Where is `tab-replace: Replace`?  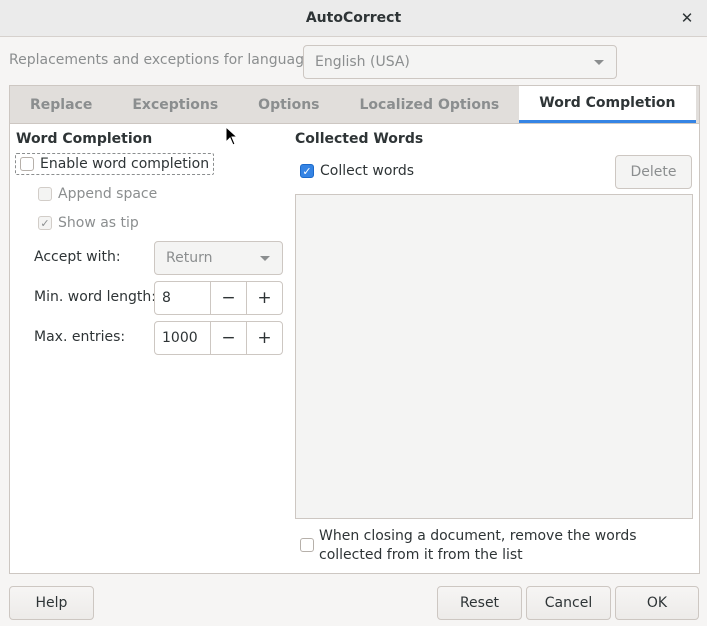 tab-replace: Replace is located at coordinates (61, 104).